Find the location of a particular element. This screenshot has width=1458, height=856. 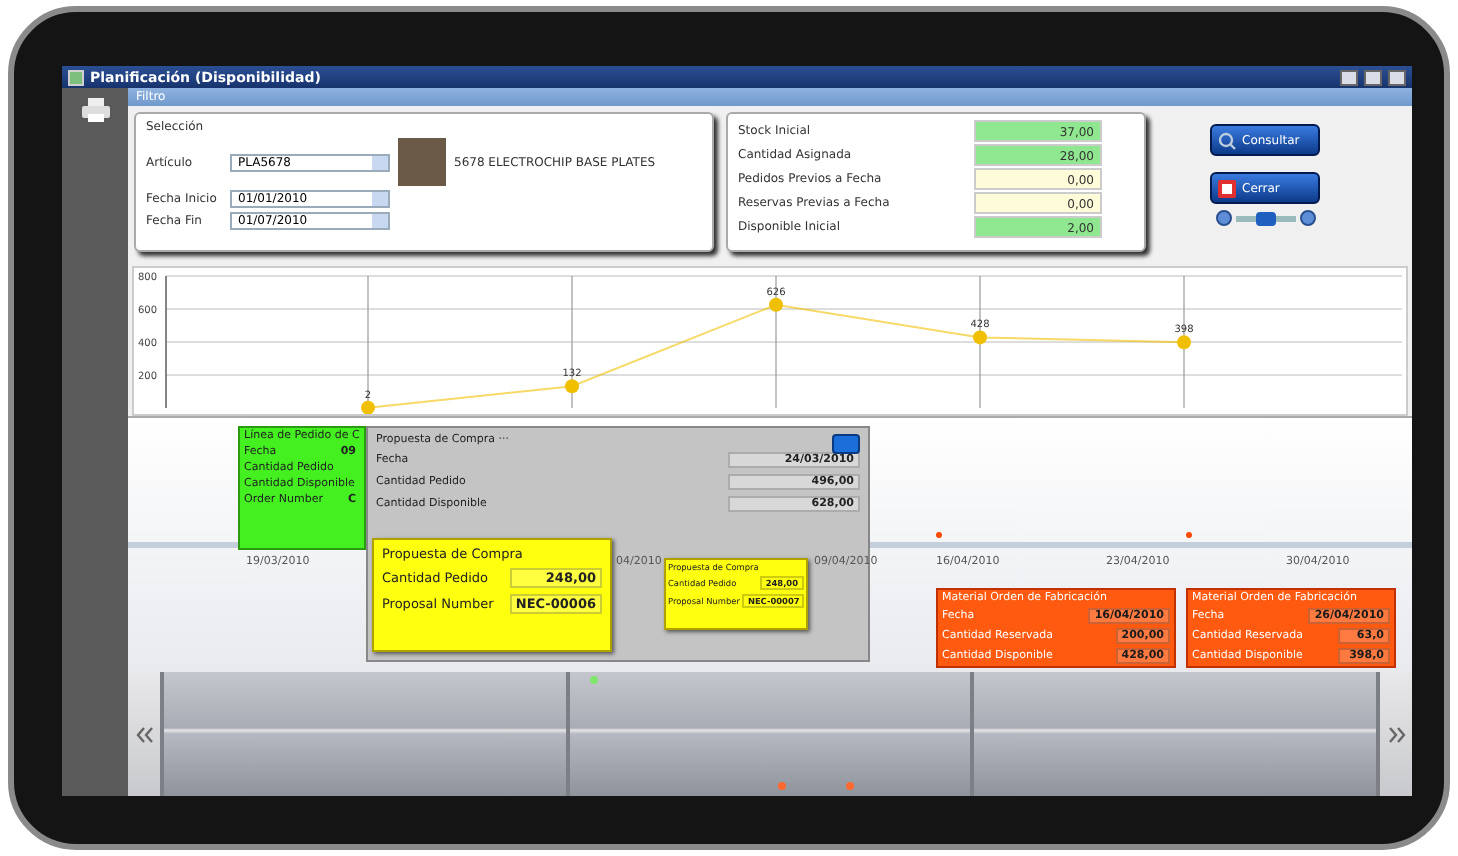

zoom-in-button is located at coordinates (1307, 218).